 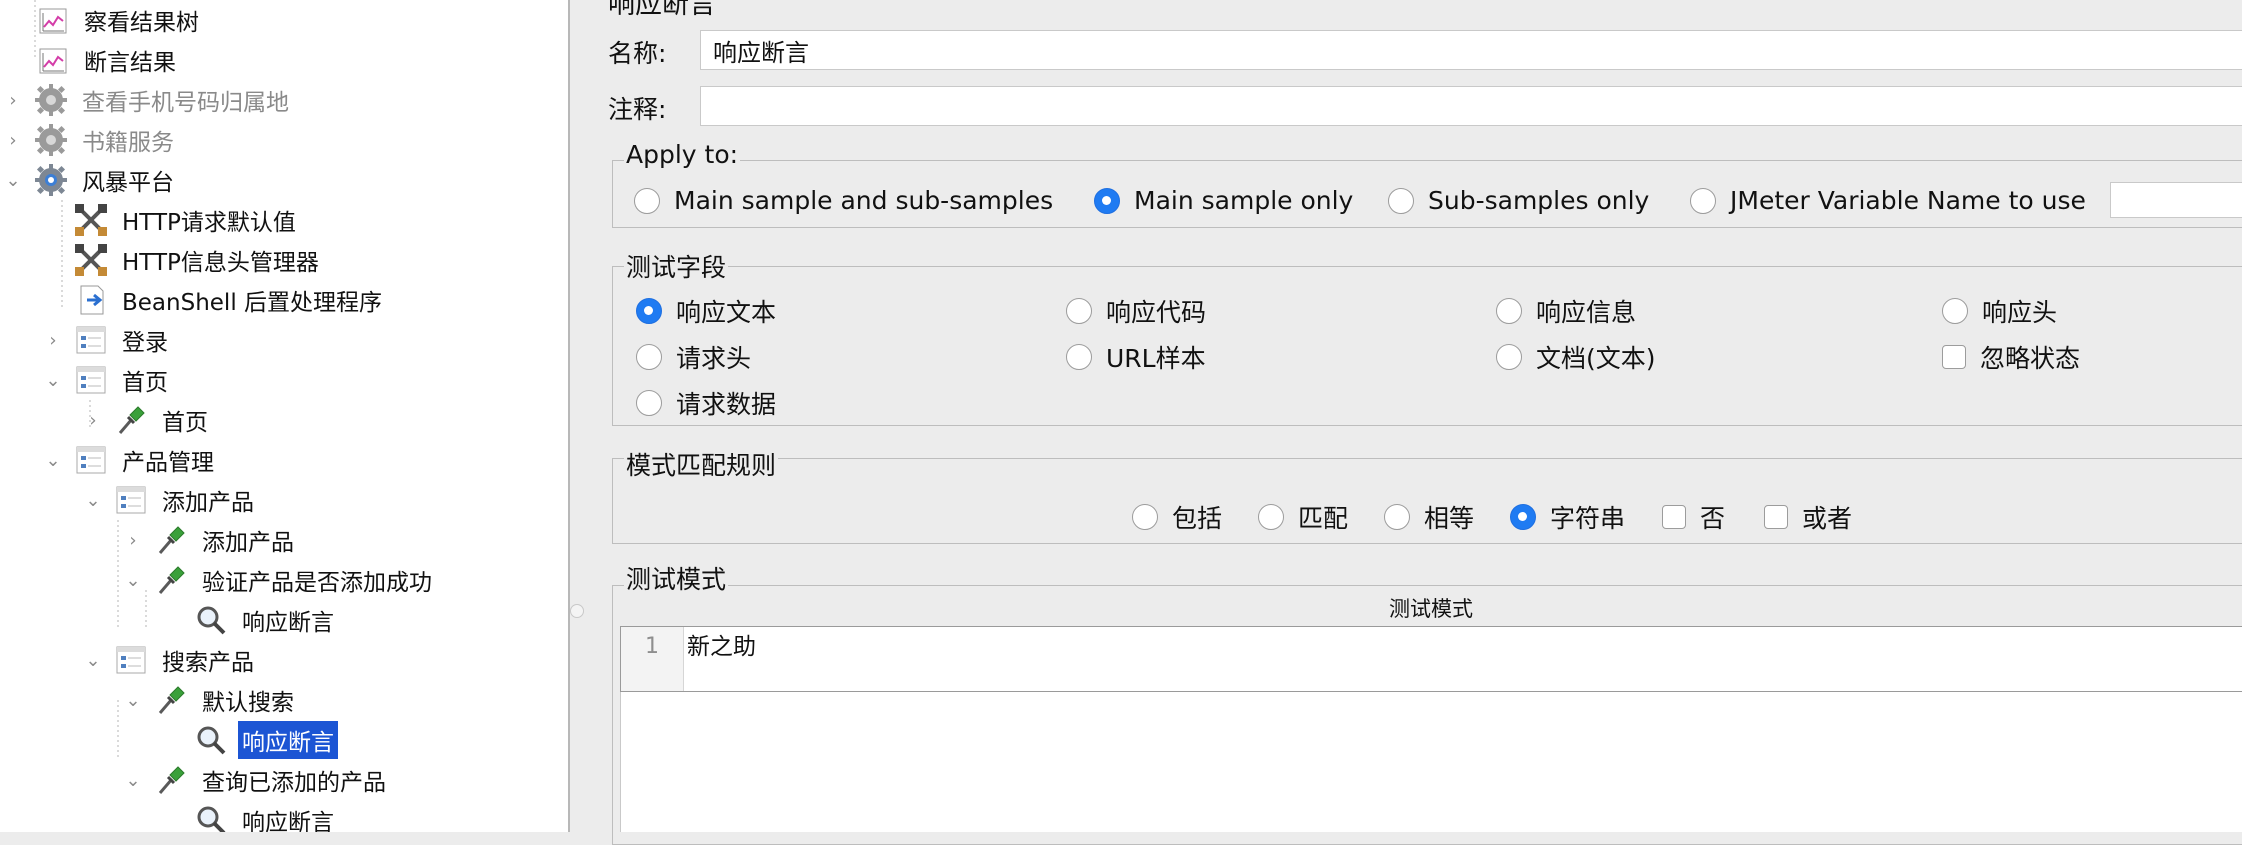 I want to click on radio-document-text: 文档(文本), so click(x=1576, y=357).